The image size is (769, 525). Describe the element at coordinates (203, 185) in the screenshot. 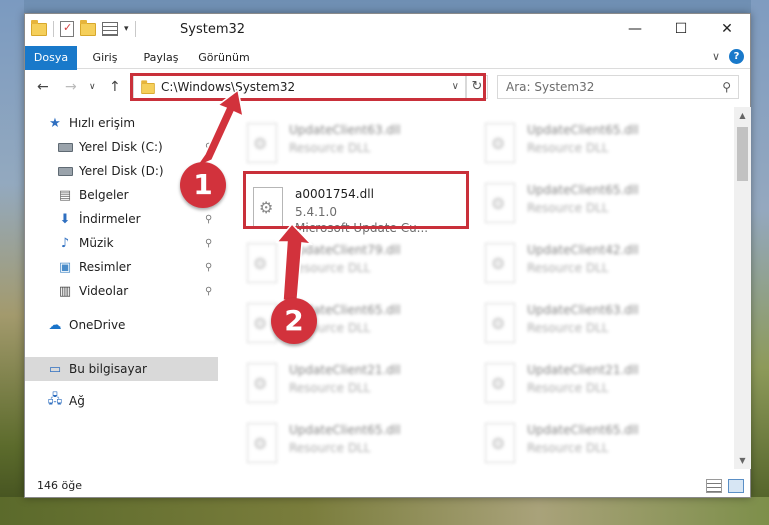

I see `step-1-badge: 1` at that location.